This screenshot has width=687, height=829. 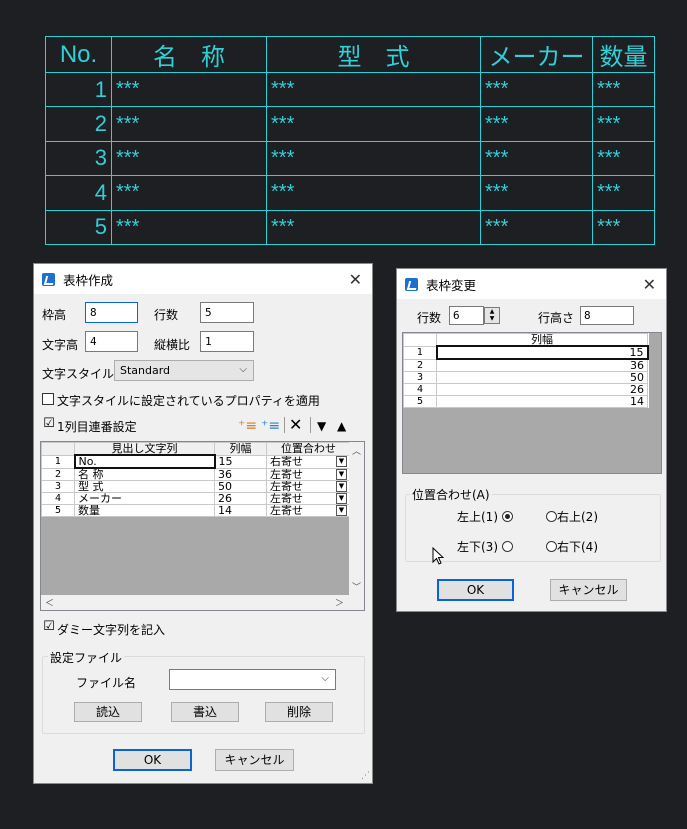 I want to click on radio-on-icon, so click(x=507, y=516).